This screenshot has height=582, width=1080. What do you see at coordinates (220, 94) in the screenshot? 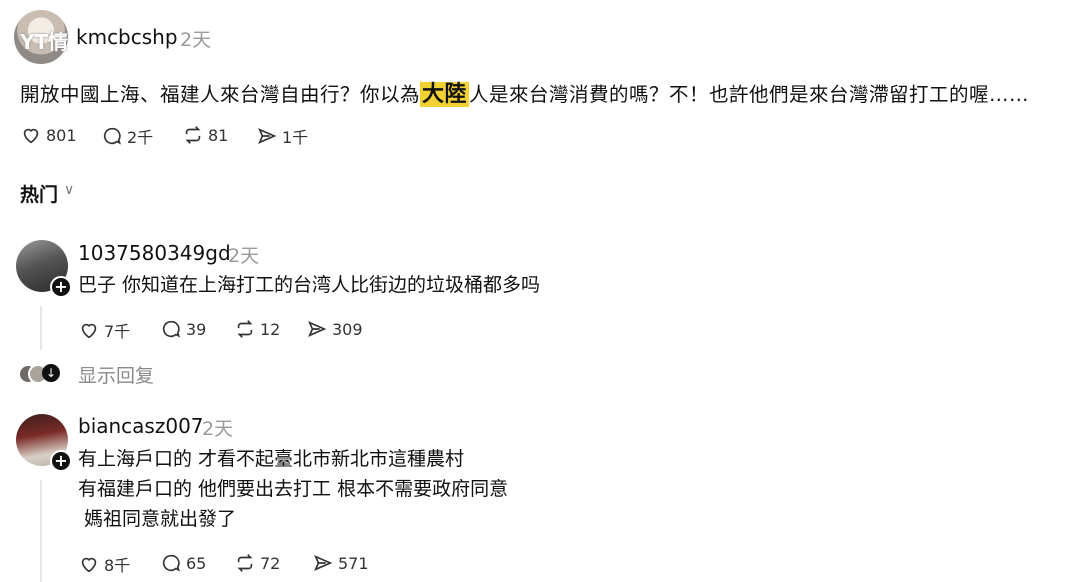
I see `post-text-before: 開放中國上海、福建人來台灣自由行？你以為` at bounding box center [220, 94].